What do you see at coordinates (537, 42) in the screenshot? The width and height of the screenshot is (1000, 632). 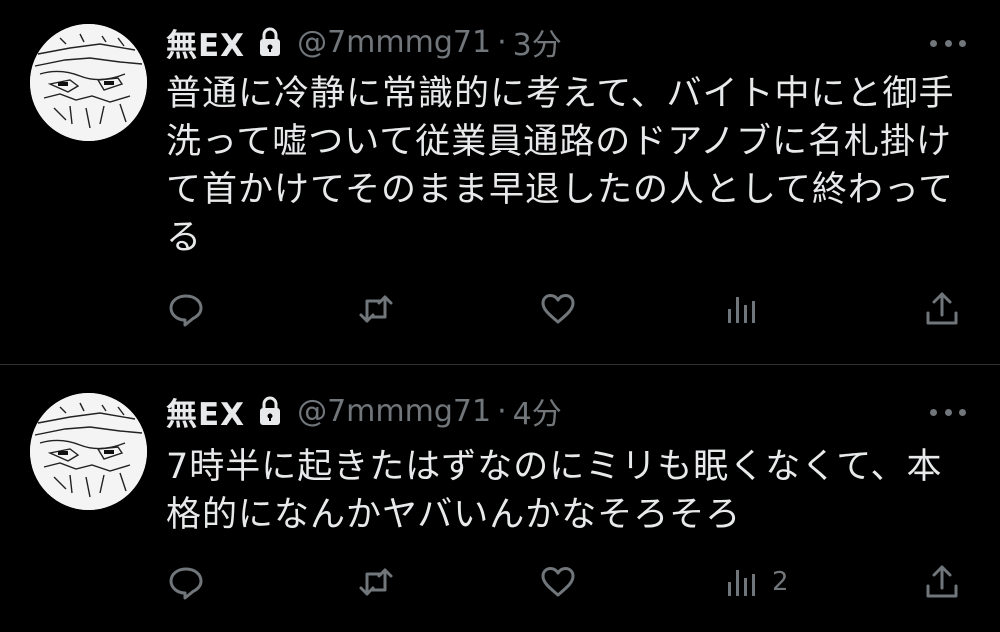 I see `timestamp: 3分` at bounding box center [537, 42].